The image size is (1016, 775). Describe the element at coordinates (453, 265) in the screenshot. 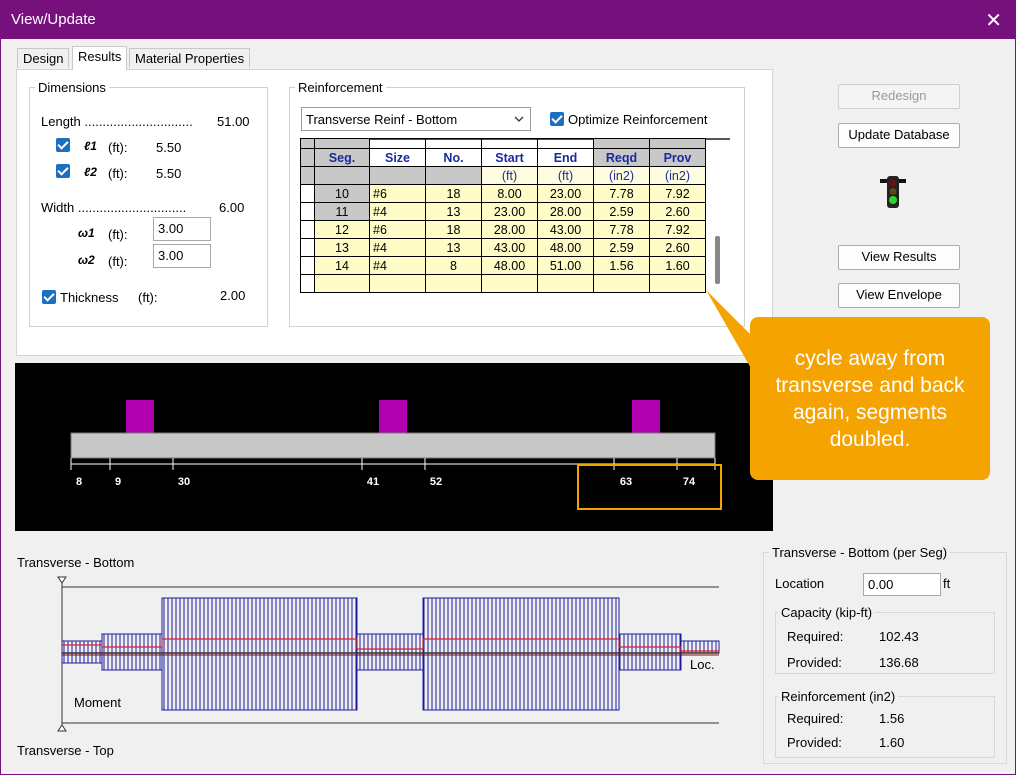

I see `no-cell: 8` at that location.